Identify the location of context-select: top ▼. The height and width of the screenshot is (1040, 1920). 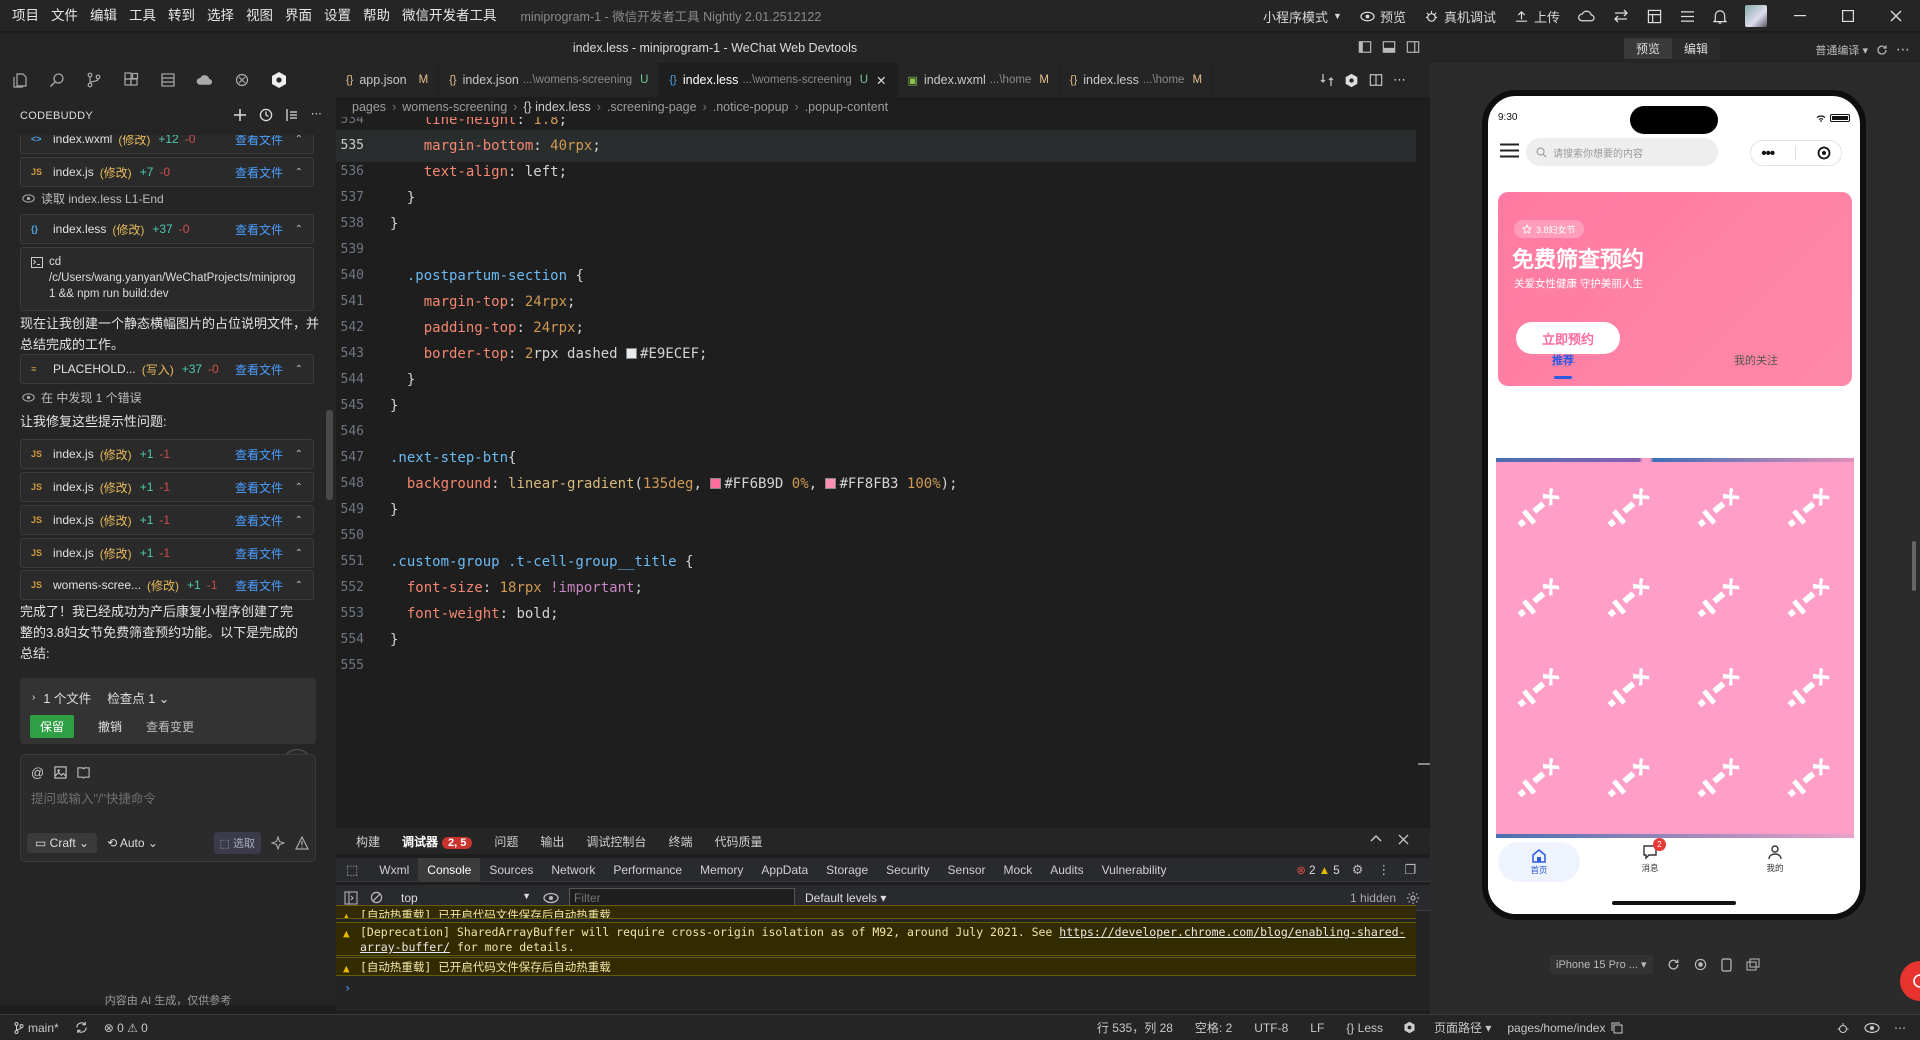
(466, 898).